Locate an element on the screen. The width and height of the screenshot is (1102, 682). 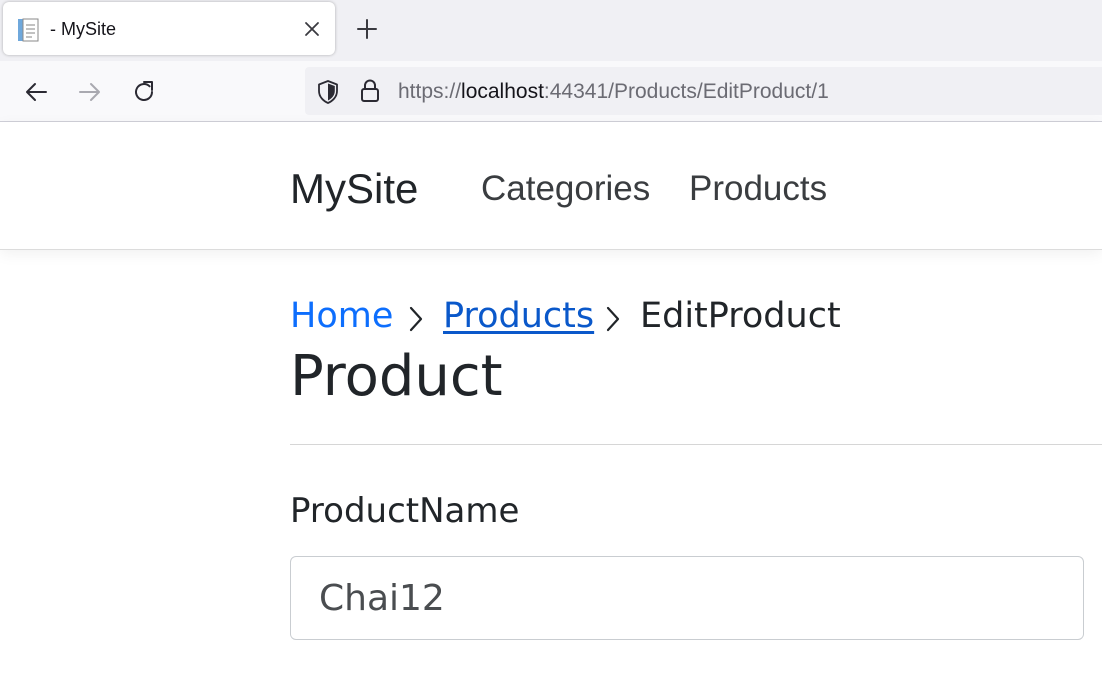
lock-icon is located at coordinates (370, 91).